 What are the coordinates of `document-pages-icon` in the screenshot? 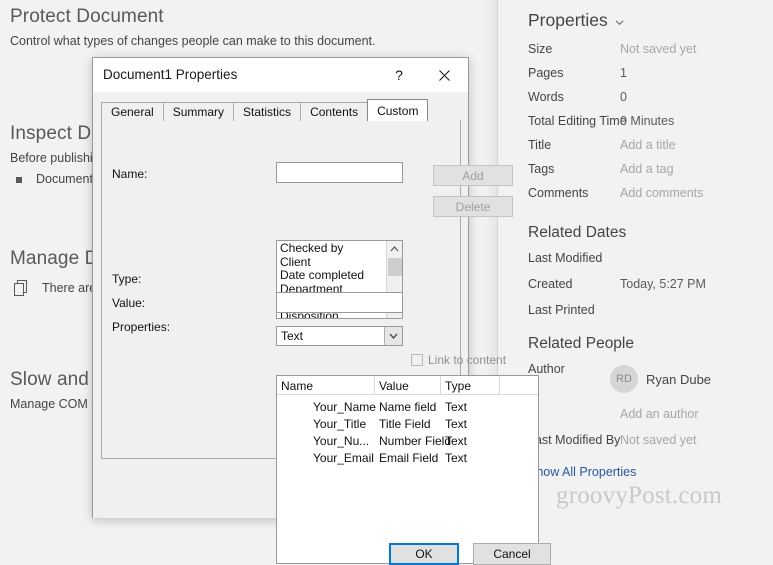 It's located at (20, 288).